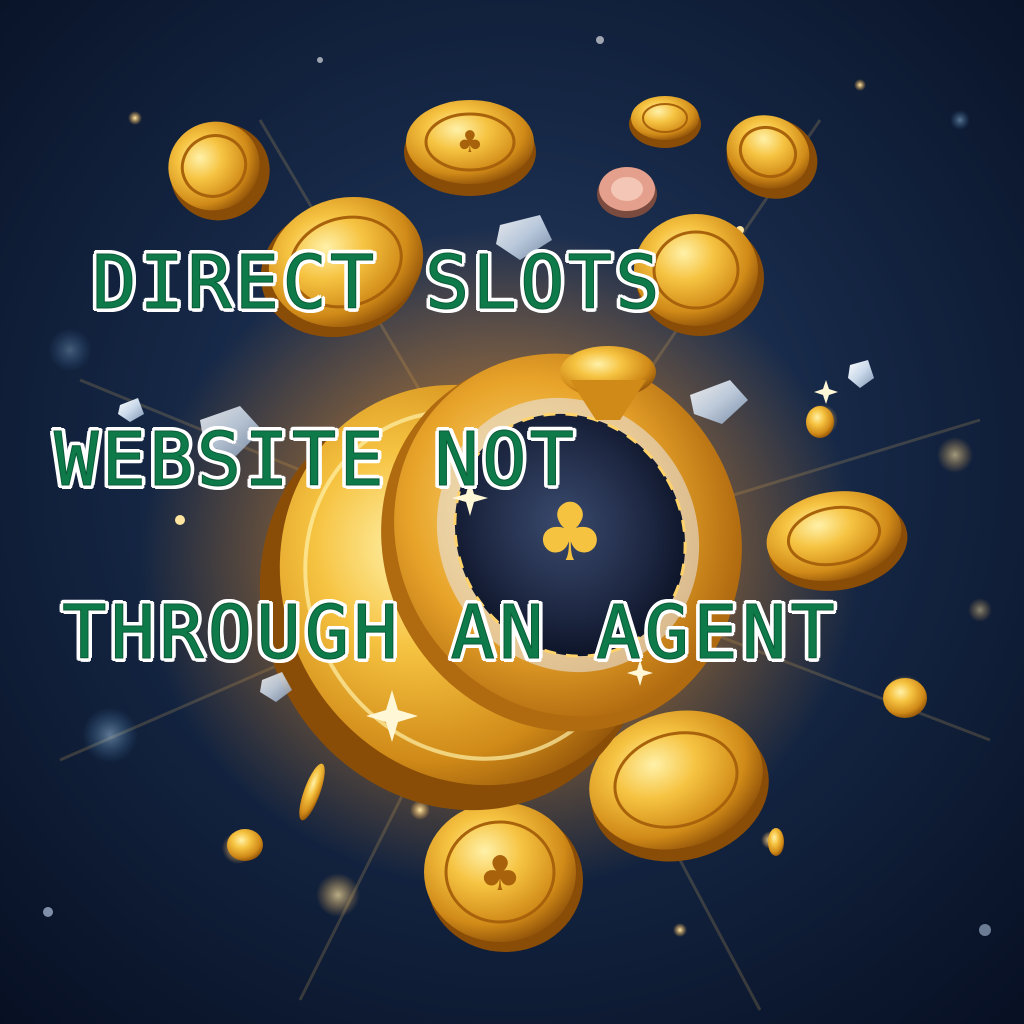 Image resolution: width=1024 pixels, height=1024 pixels. Describe the element at coordinates (377, 283) in the screenshot. I see `headline-line-1: DIRECT SLOTS` at that location.